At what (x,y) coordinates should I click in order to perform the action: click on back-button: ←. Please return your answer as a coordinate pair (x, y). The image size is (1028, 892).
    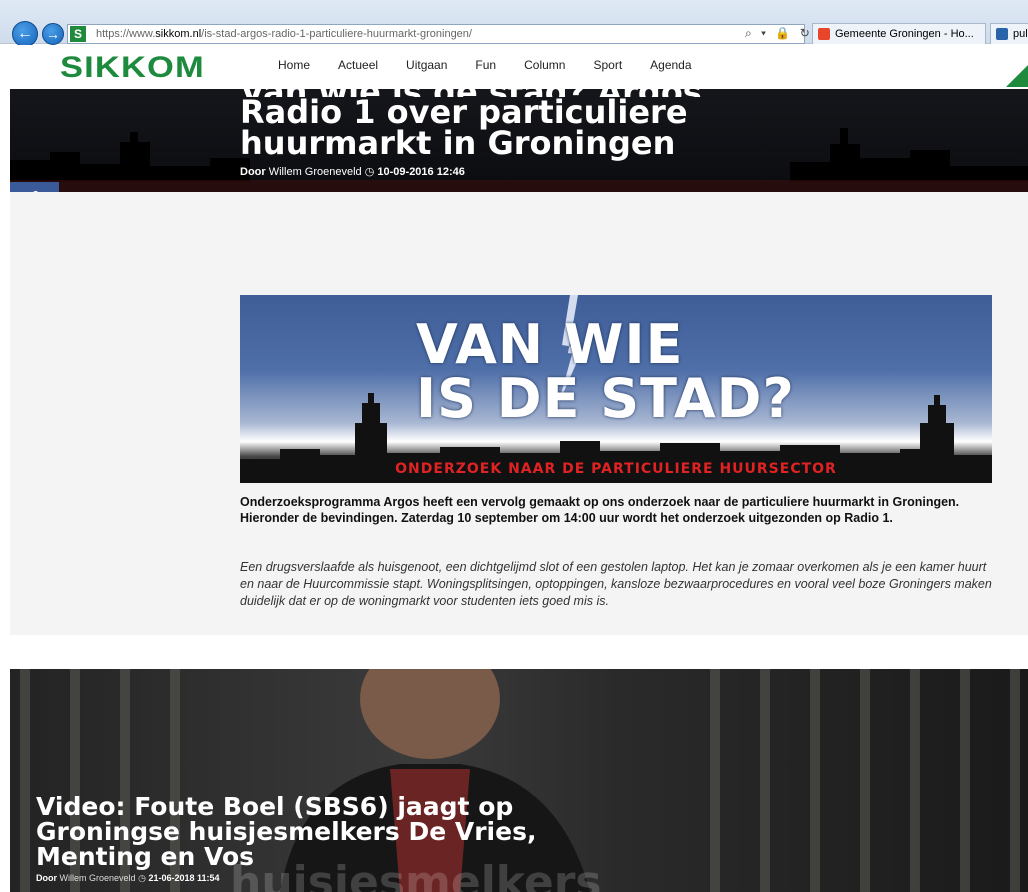
    Looking at the image, I should click on (25, 34).